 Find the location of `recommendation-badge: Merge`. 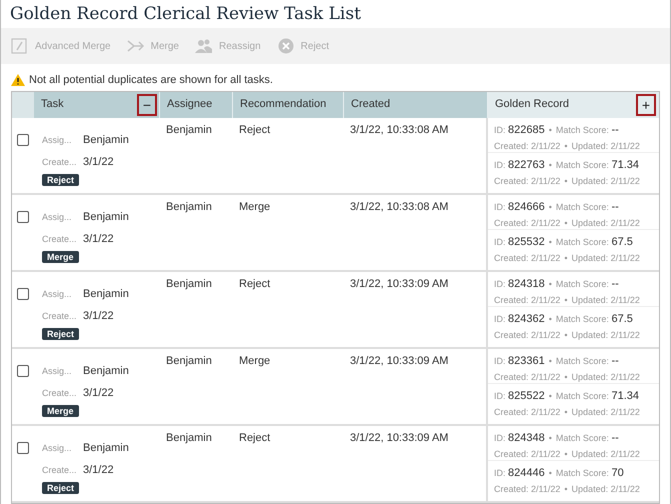

recommendation-badge: Merge is located at coordinates (60, 256).